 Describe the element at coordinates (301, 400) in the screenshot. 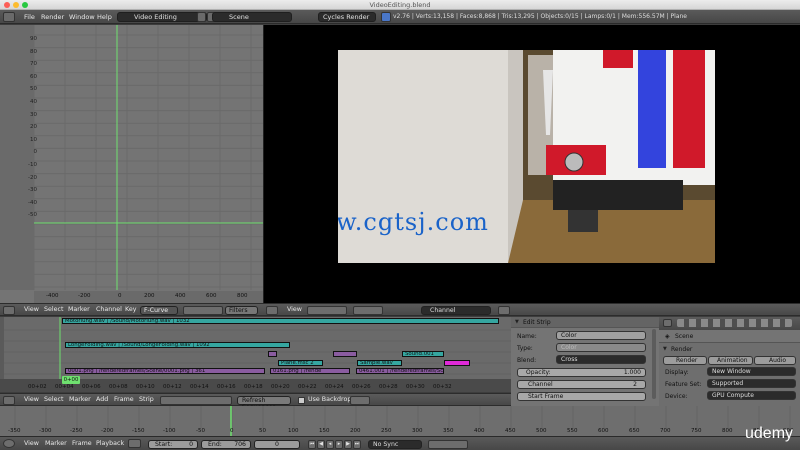

I see `use-backdrop-checkbox` at that location.